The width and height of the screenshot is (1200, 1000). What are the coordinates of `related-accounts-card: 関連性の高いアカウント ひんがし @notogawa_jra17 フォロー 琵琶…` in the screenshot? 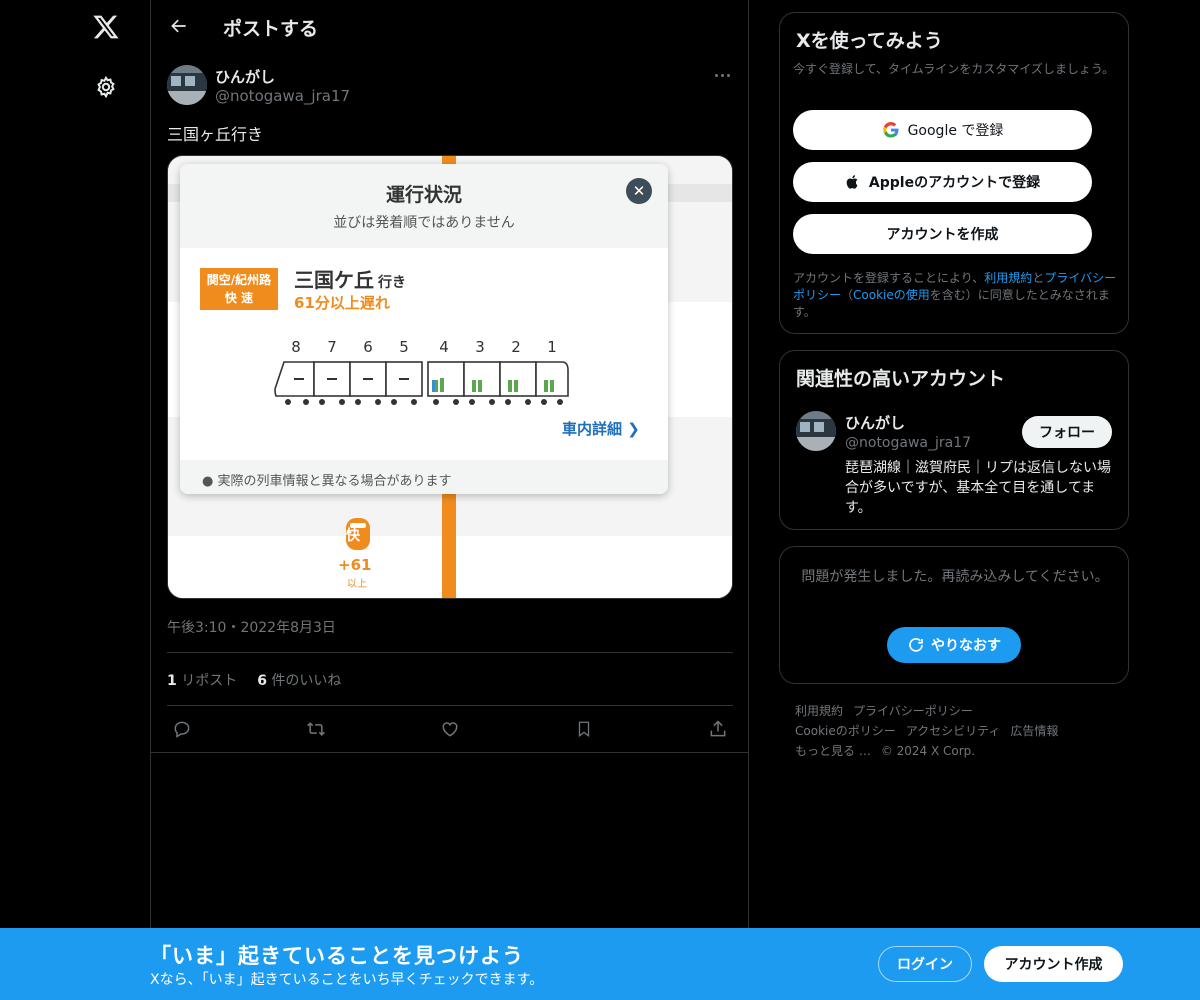 It's located at (954, 440).